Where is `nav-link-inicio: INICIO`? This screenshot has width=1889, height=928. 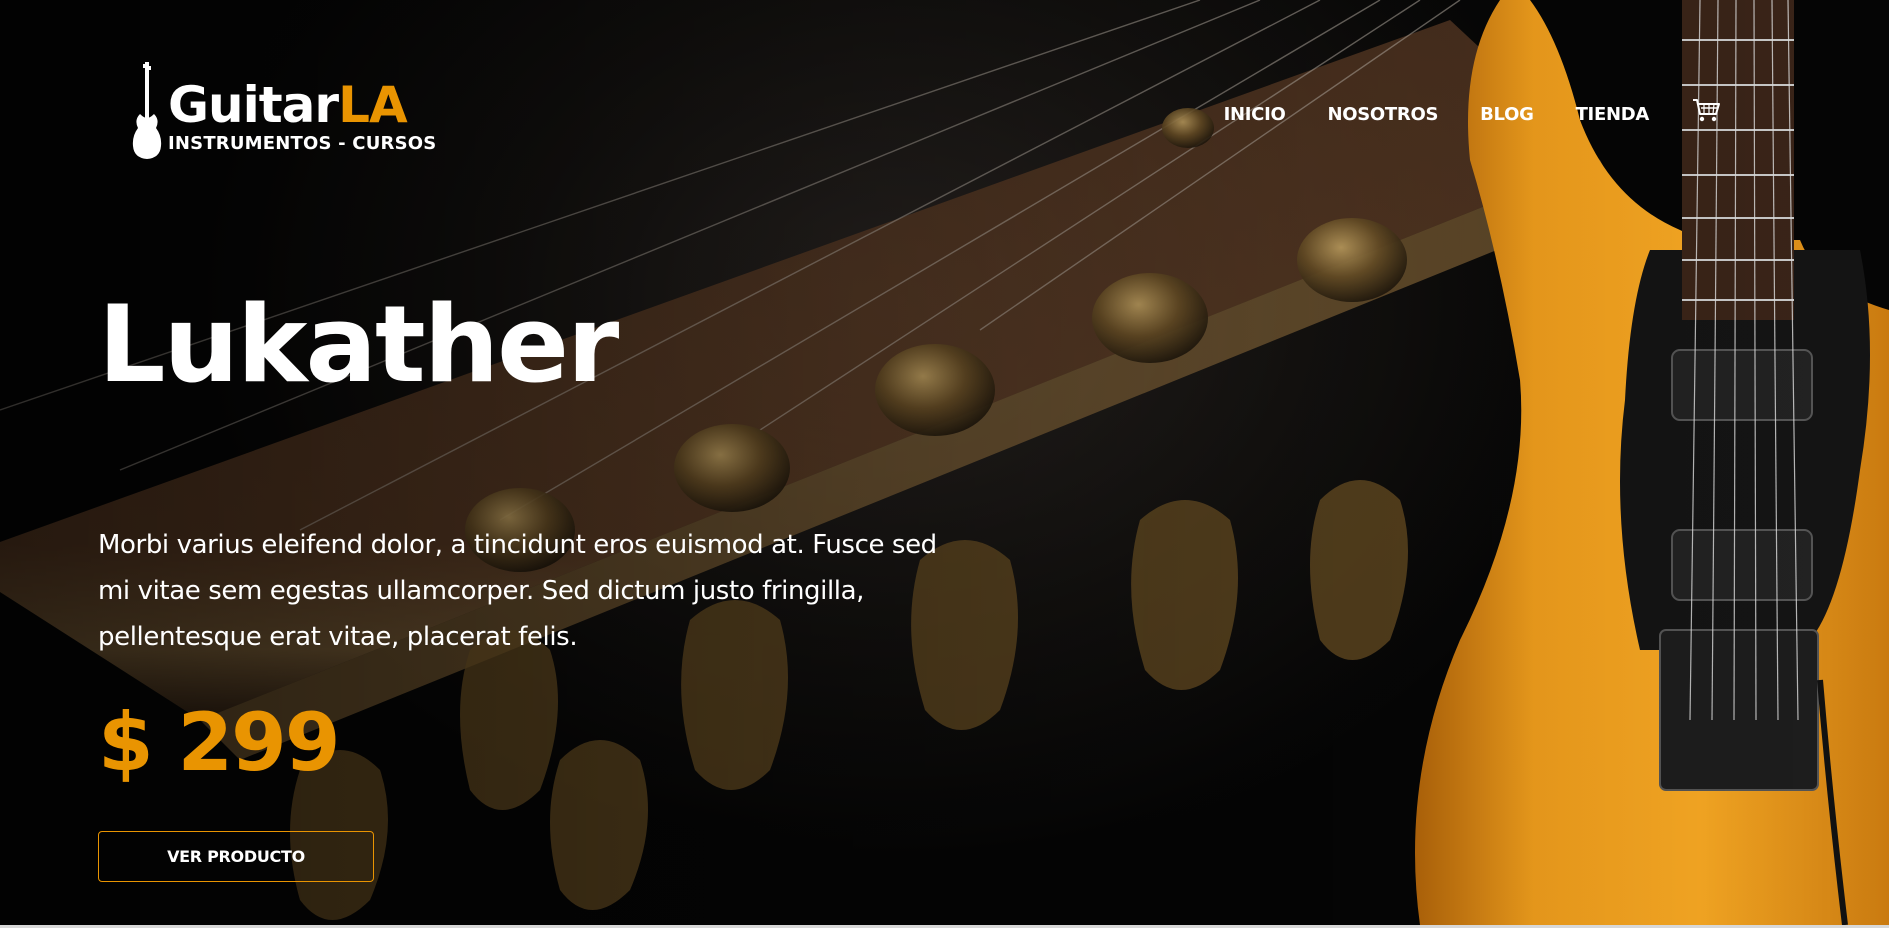
nav-link-inicio: INICIO is located at coordinates (1255, 114).